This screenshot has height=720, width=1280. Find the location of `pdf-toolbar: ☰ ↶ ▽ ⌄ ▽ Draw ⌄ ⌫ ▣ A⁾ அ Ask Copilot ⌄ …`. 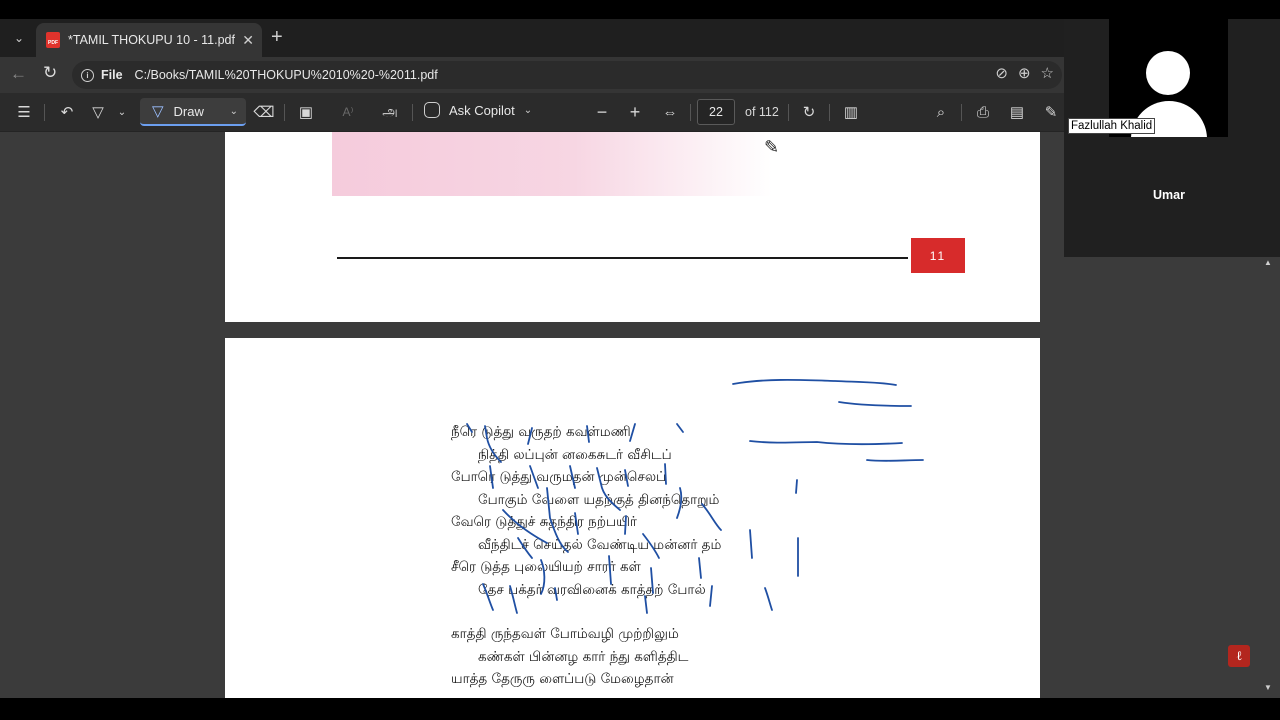

pdf-toolbar: ☰ ↶ ▽ ⌄ ▽ Draw ⌄ ⌫ ▣ A⁾ அ Ask Copilot ⌄ … is located at coordinates (532, 112).